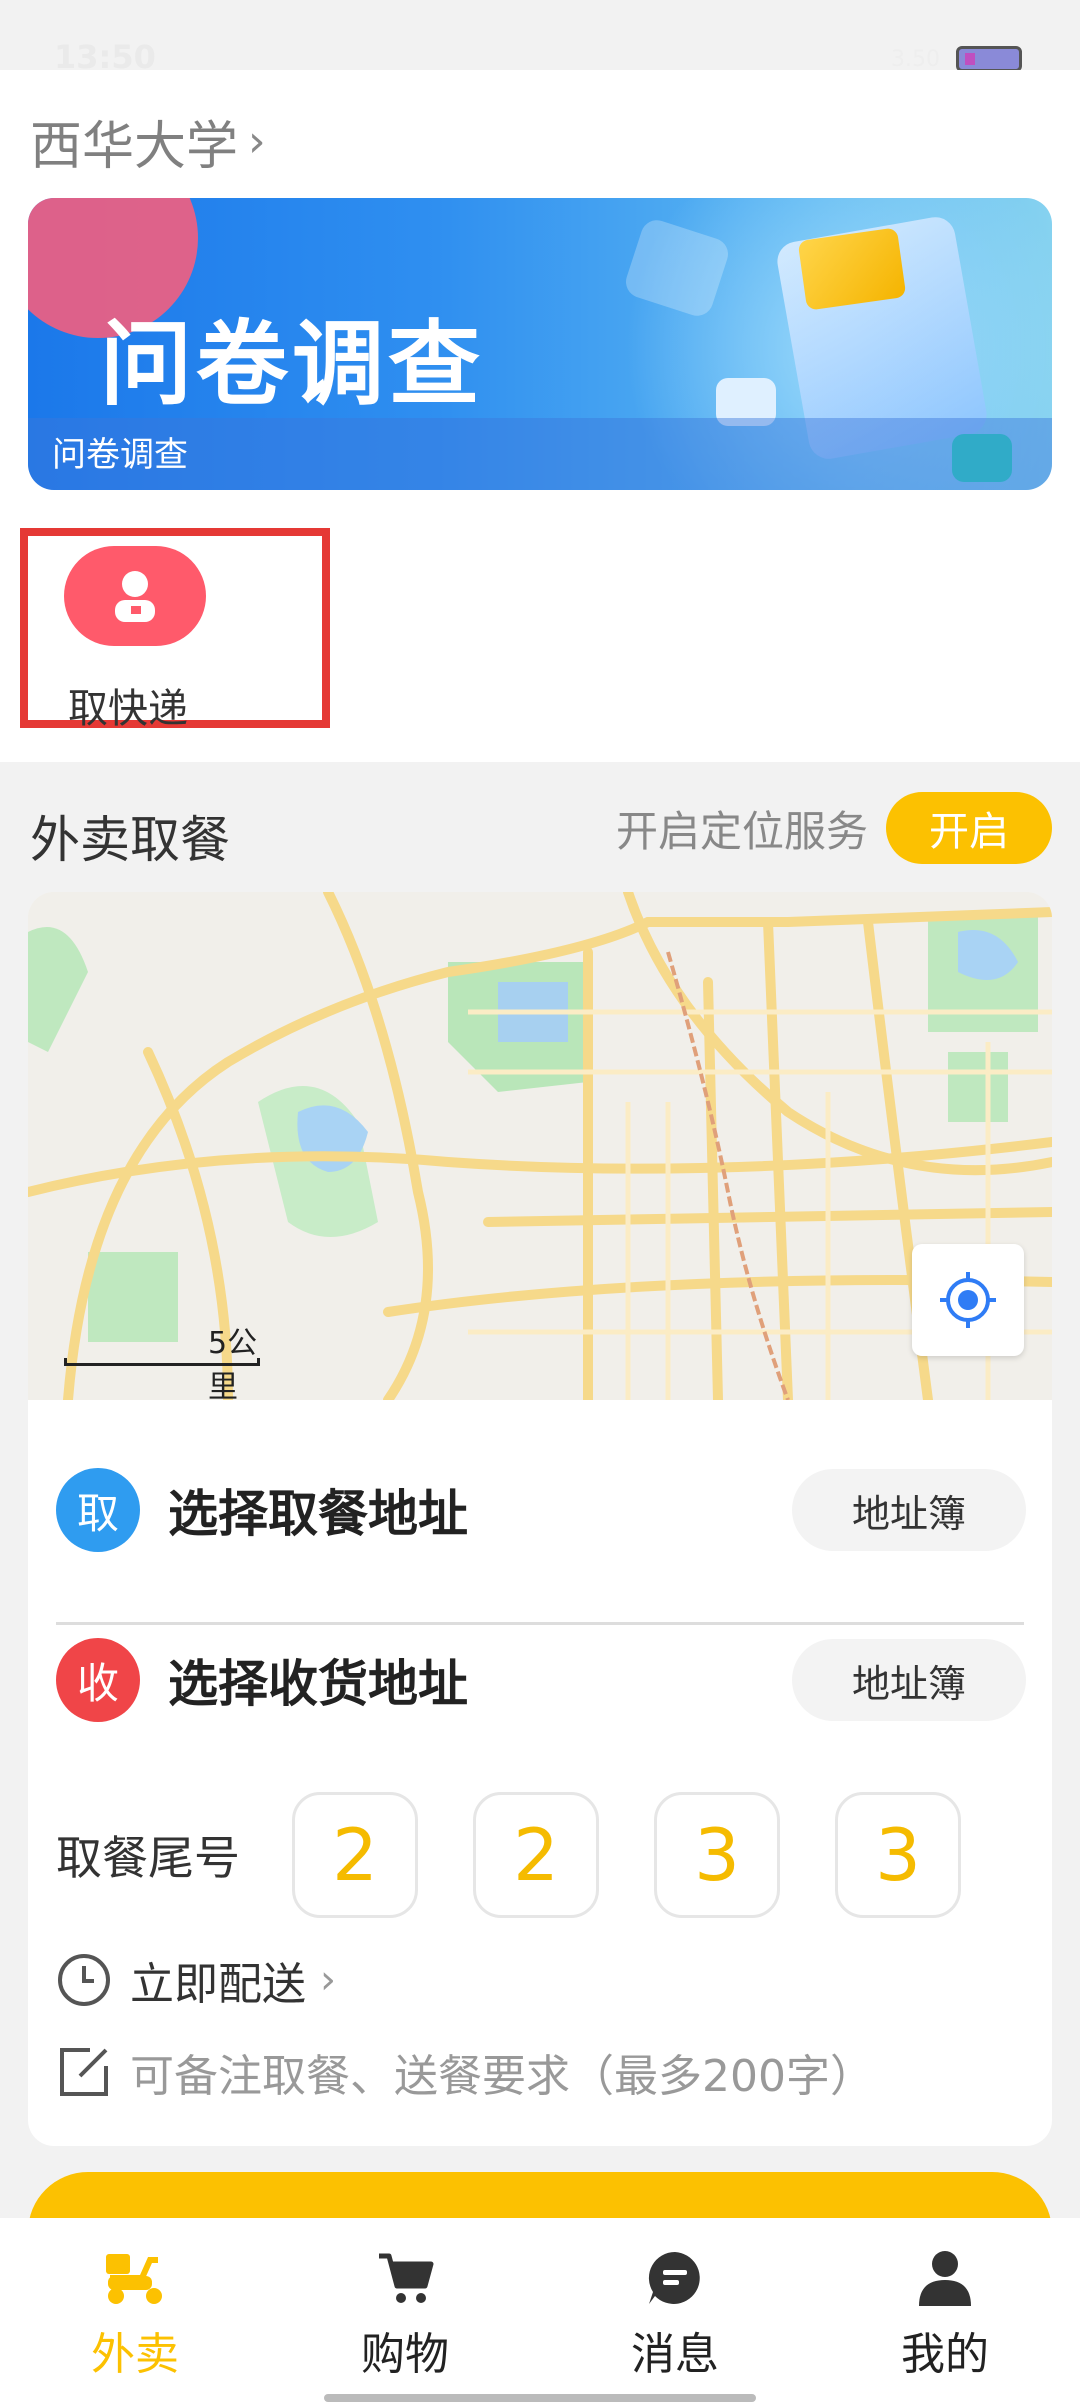 Image resolution: width=1080 pixels, height=2408 pixels. I want to click on status-bar: 13:50 3.50, so click(540, 38).